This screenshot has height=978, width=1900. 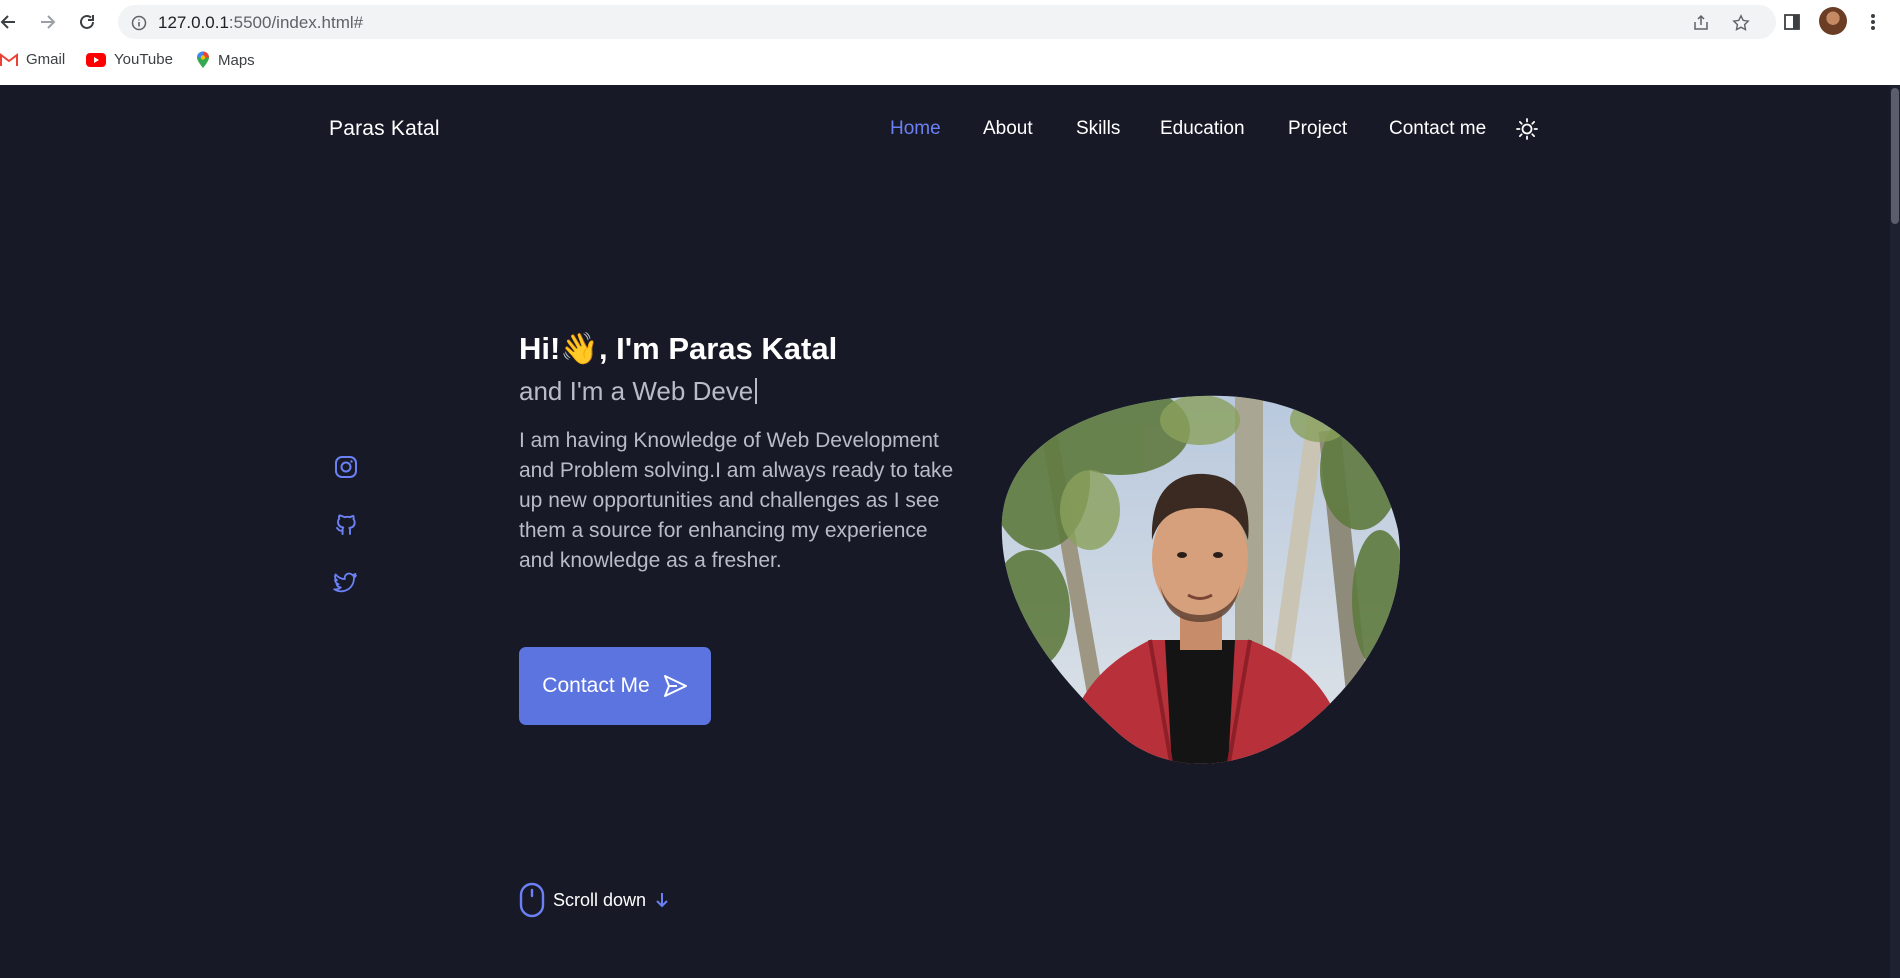 I want to click on contact-me-button: Contact Me, so click(x=615, y=686).